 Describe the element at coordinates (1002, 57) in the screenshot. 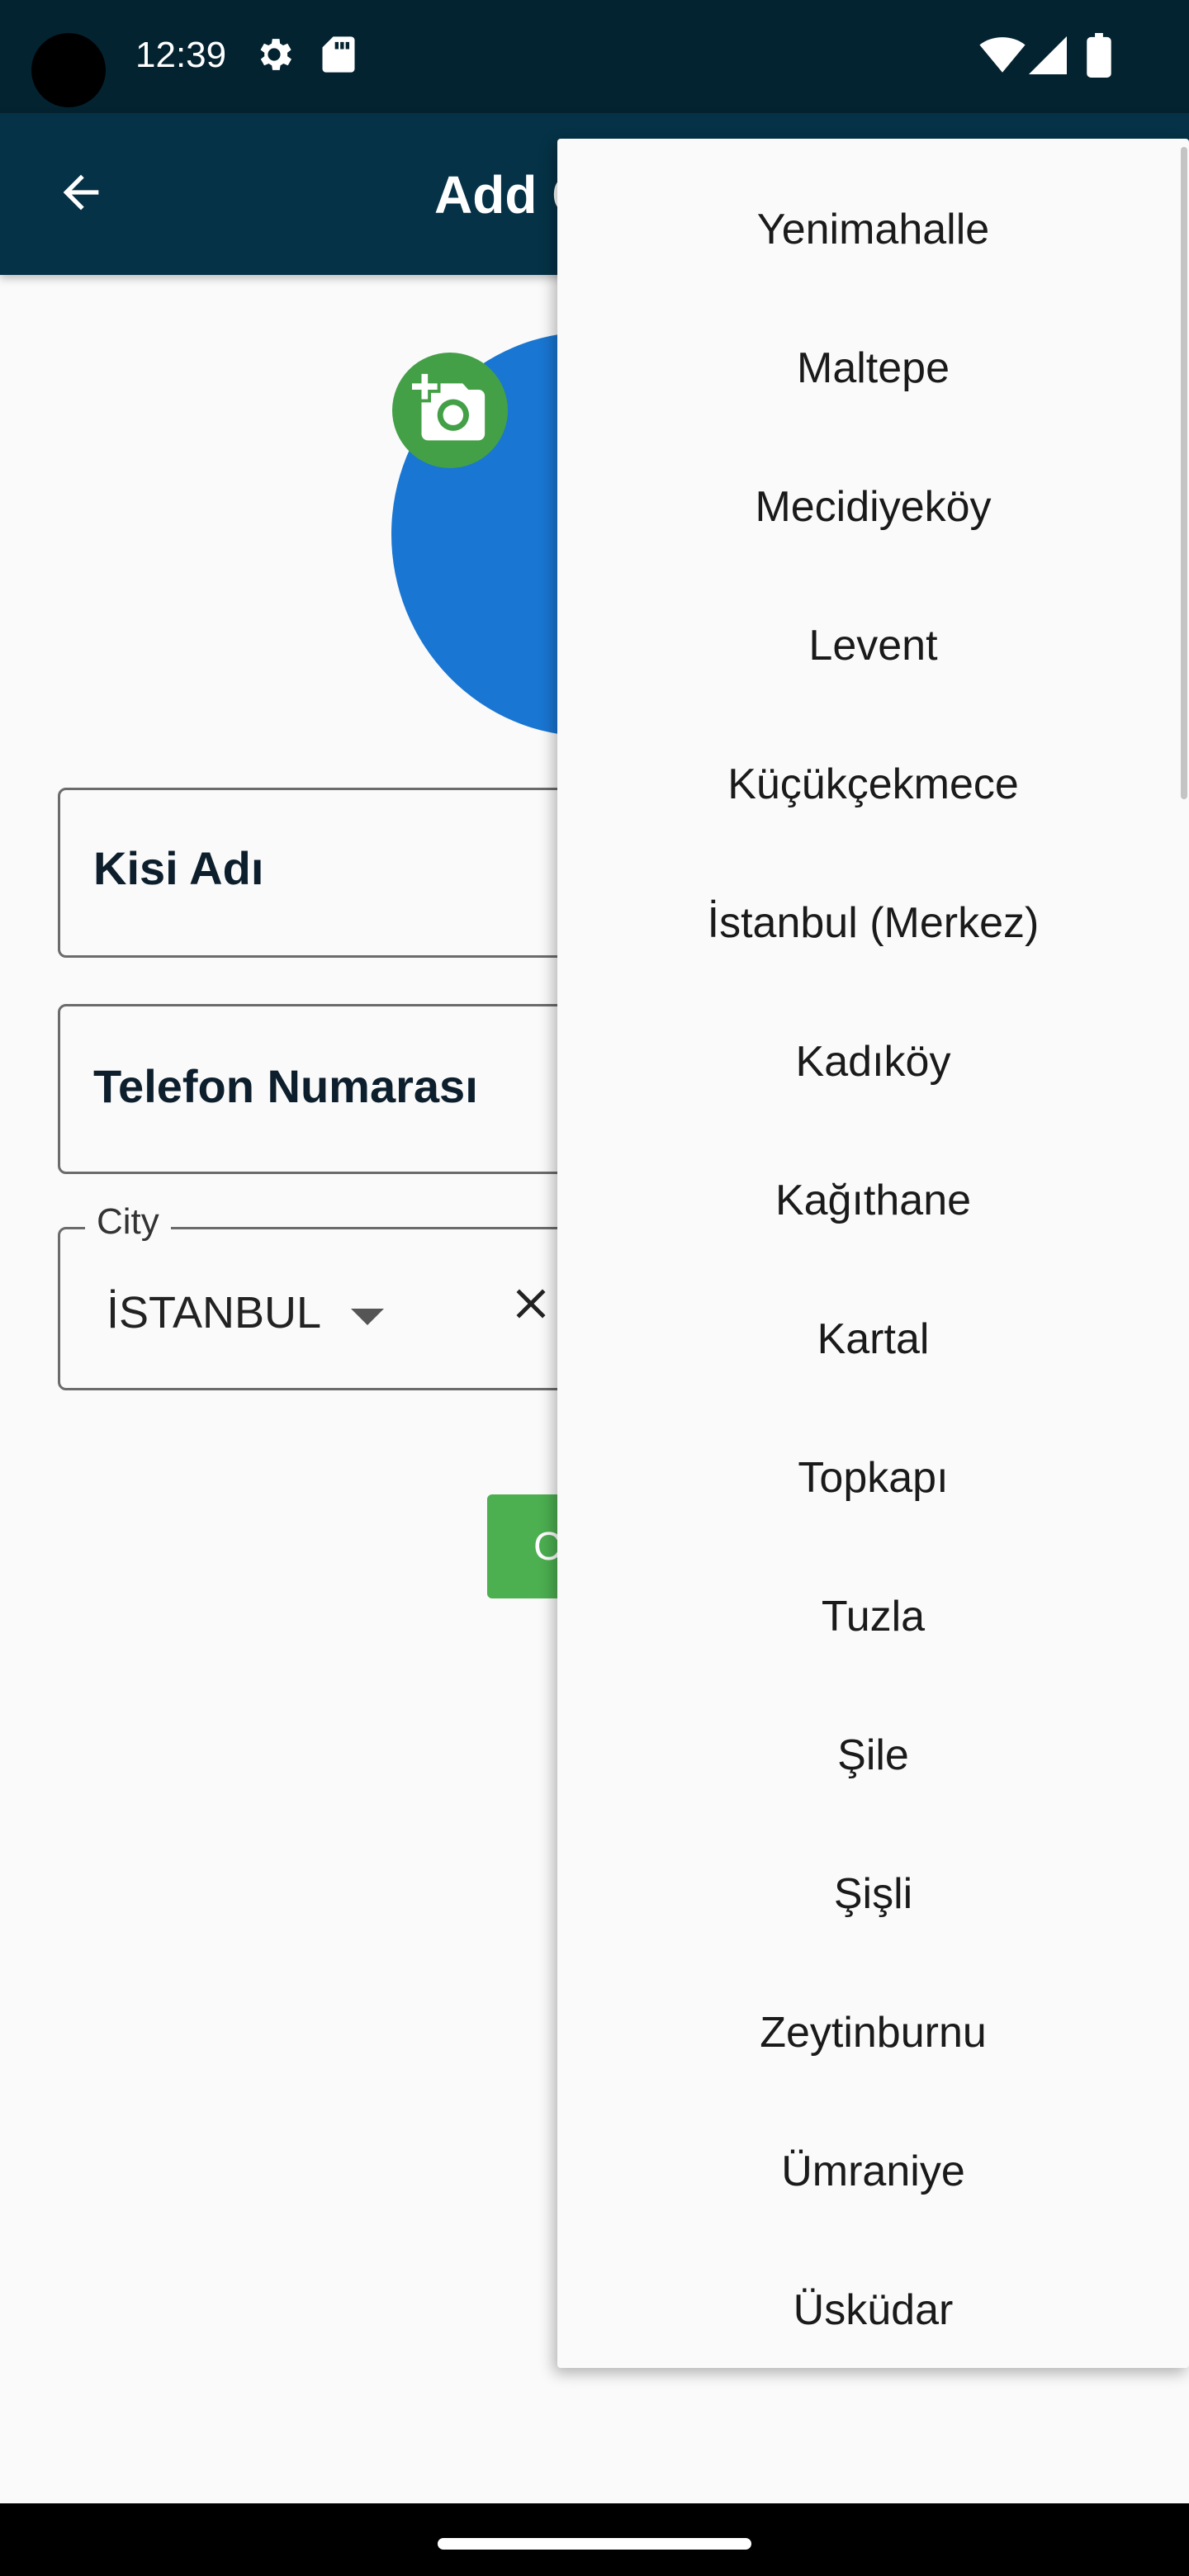

I see `wifi-icon` at that location.